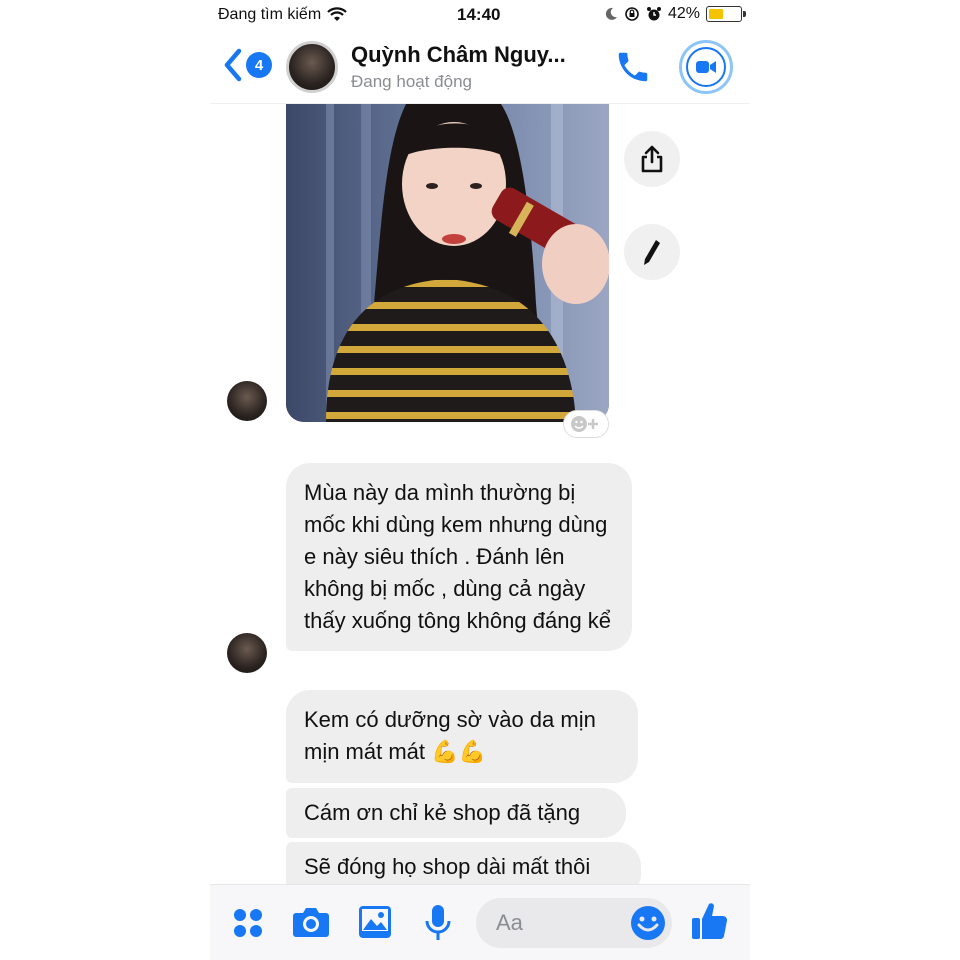 This screenshot has width=960, height=960. I want to click on share-icon, so click(652, 159).